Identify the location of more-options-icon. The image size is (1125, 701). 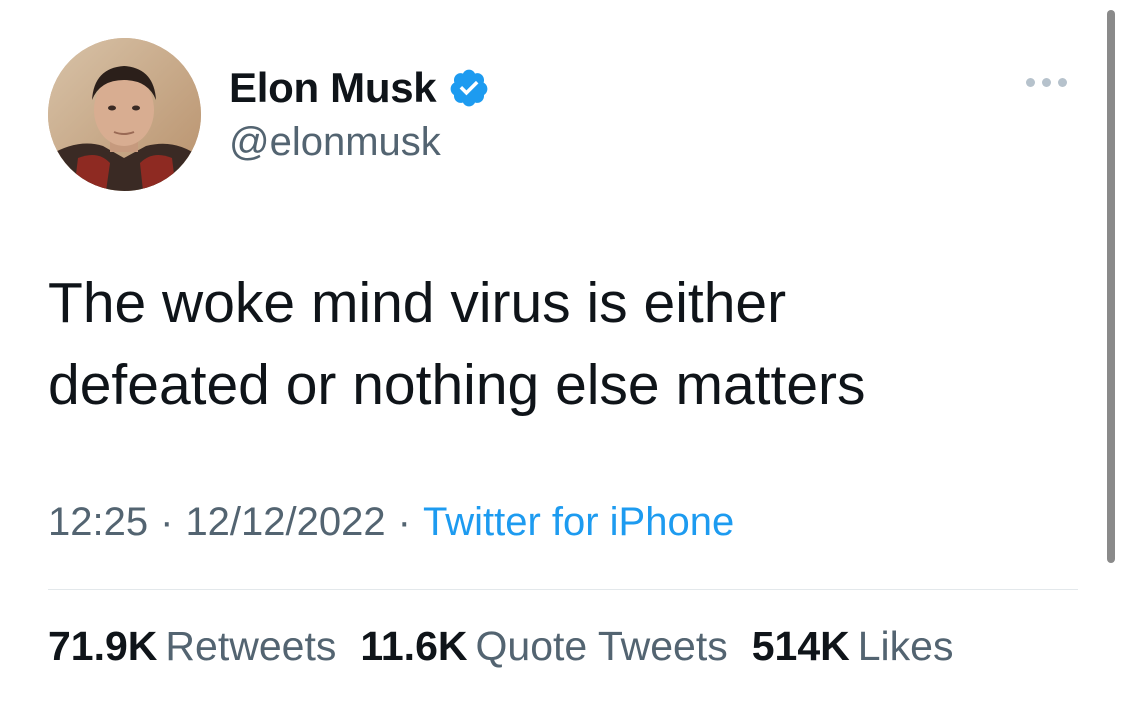
(1046, 82).